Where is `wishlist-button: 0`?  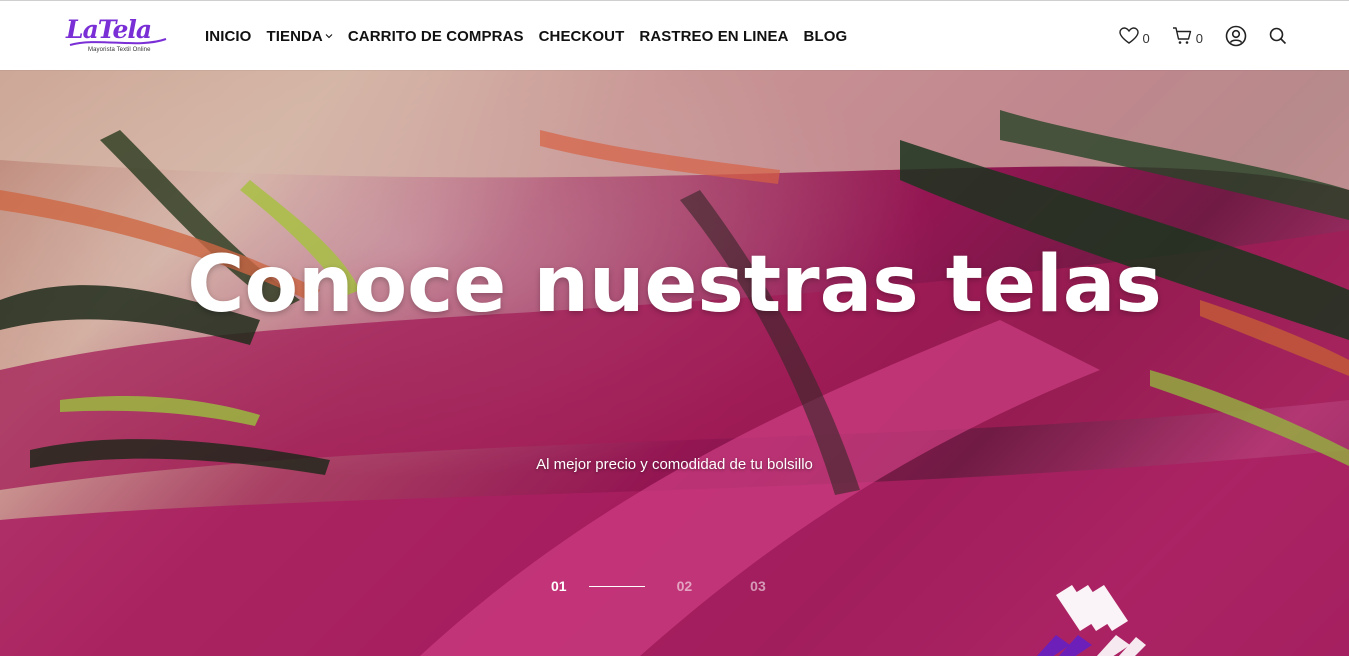
wishlist-button: 0 is located at coordinates (1134, 36).